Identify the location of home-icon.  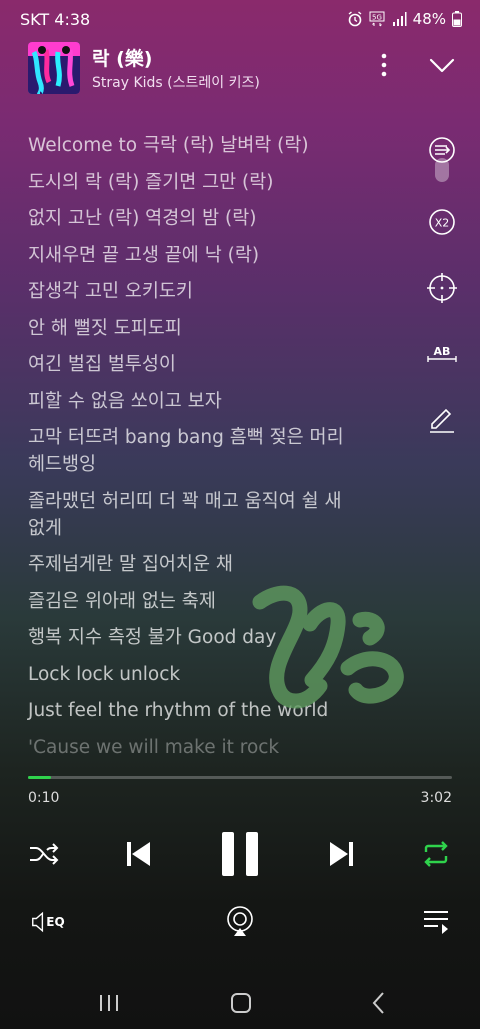
(241, 1003).